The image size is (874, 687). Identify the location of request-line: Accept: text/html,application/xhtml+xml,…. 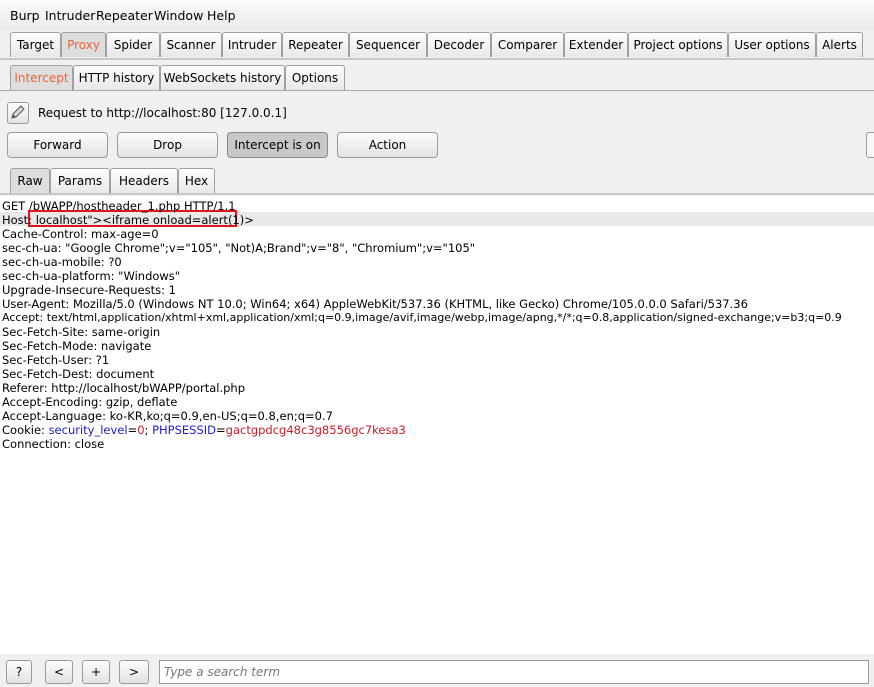
(422, 317).